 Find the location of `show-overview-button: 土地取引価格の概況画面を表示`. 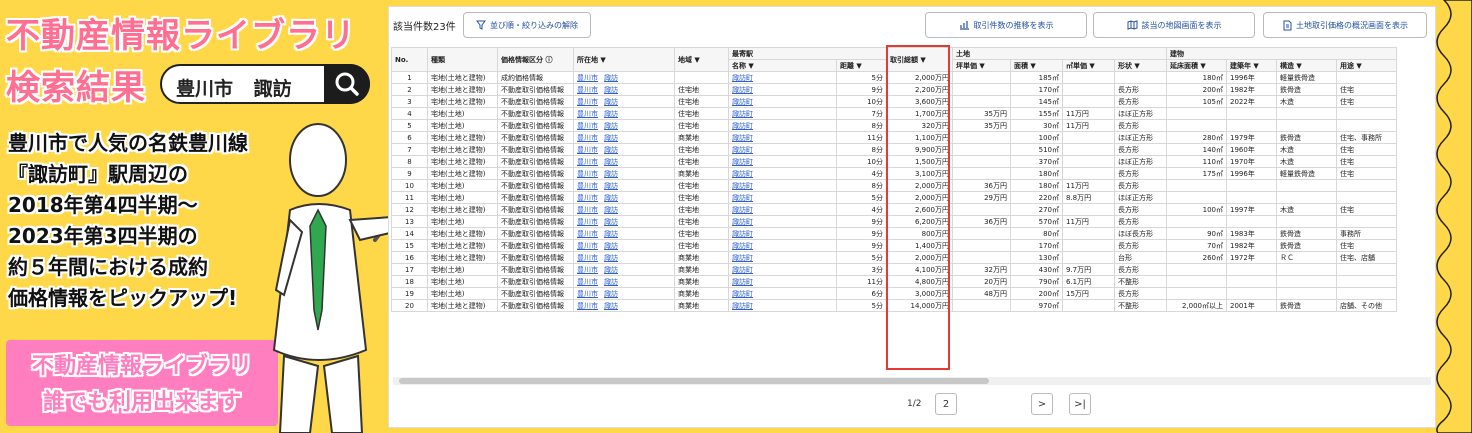

show-overview-button: 土地取引価格の概況画面を表示 is located at coordinates (1345, 25).